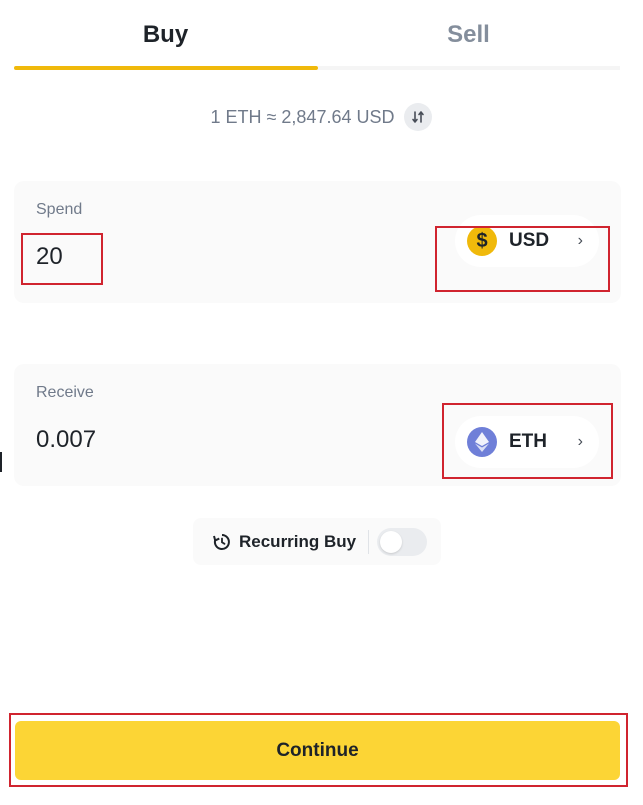 This screenshot has width=643, height=805. What do you see at coordinates (391, 541) in the screenshot?
I see `toggle-knob` at bounding box center [391, 541].